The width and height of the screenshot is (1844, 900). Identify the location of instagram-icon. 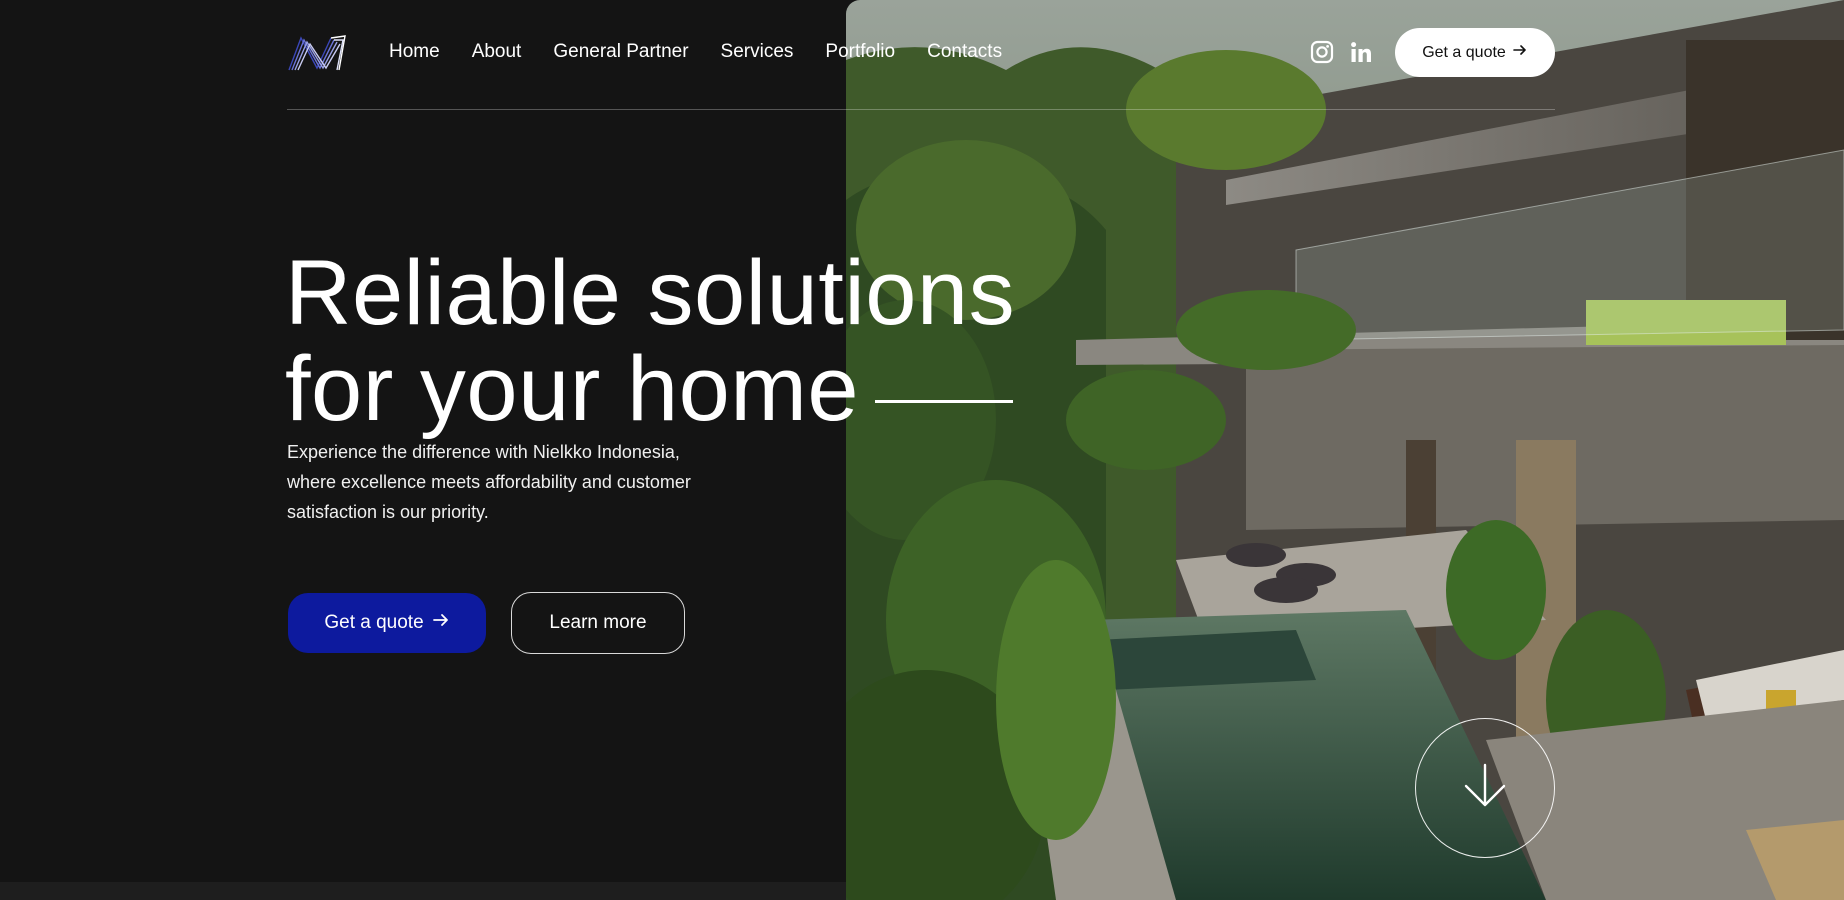
(1322, 52).